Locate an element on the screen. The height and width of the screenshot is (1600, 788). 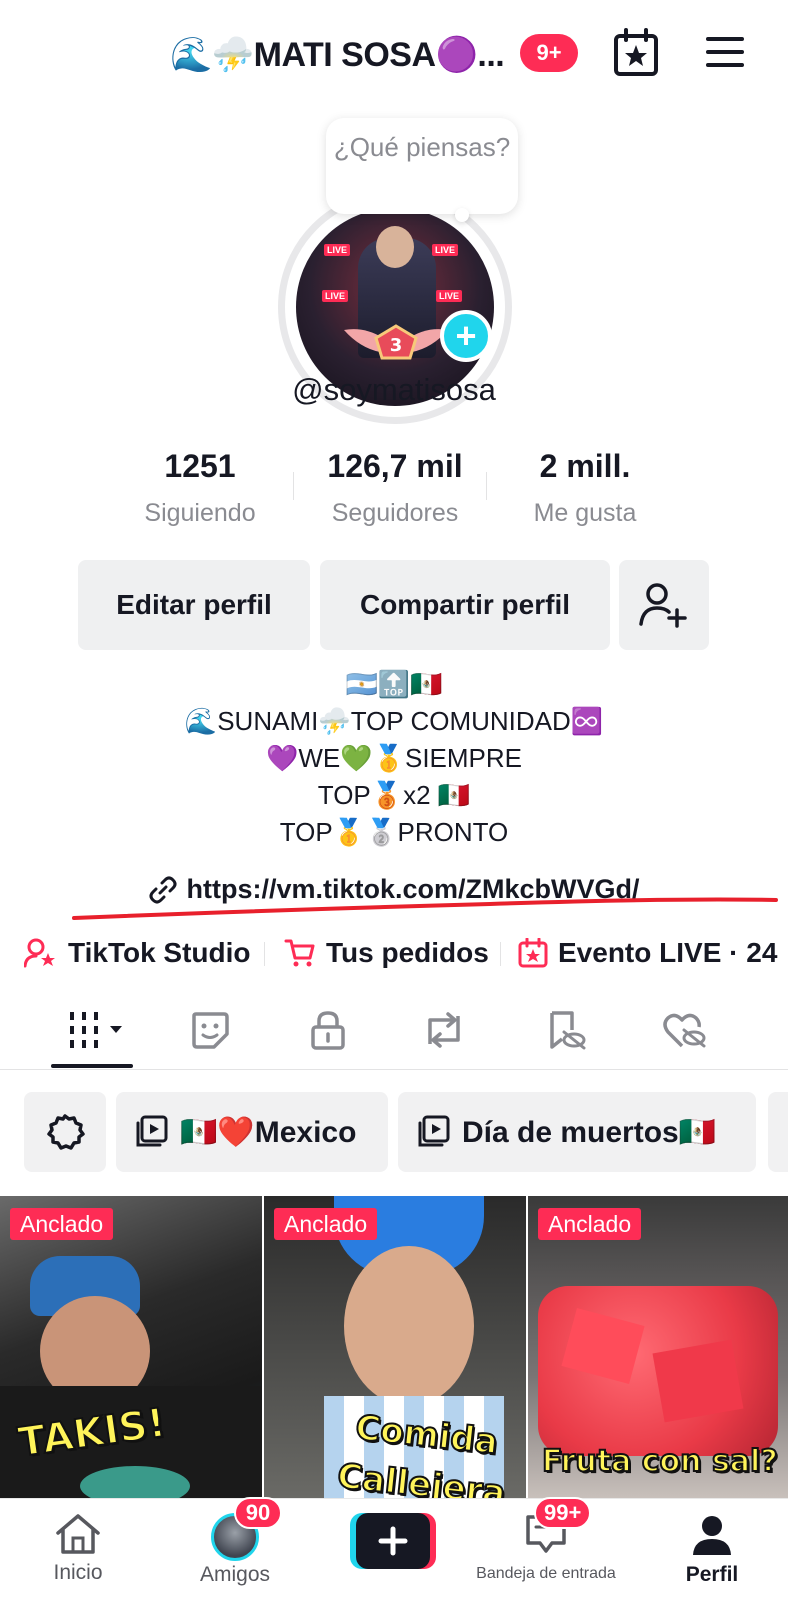
friends-badge: 90 is located at coordinates (258, 1513).